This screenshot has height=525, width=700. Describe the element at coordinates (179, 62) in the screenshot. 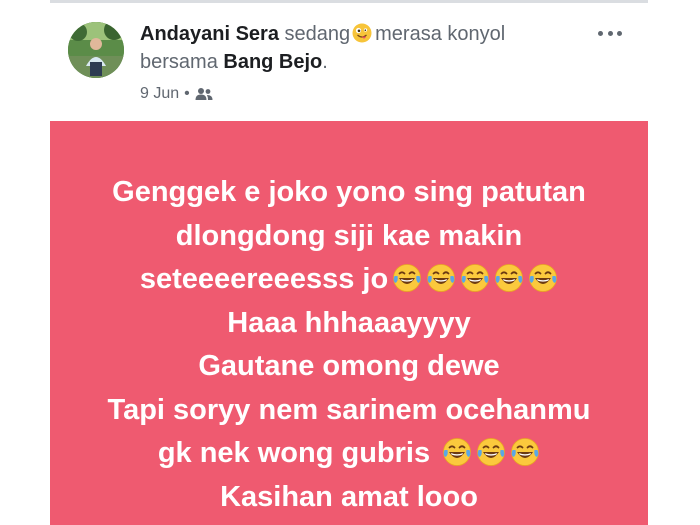

I see `with-word: bersama` at that location.